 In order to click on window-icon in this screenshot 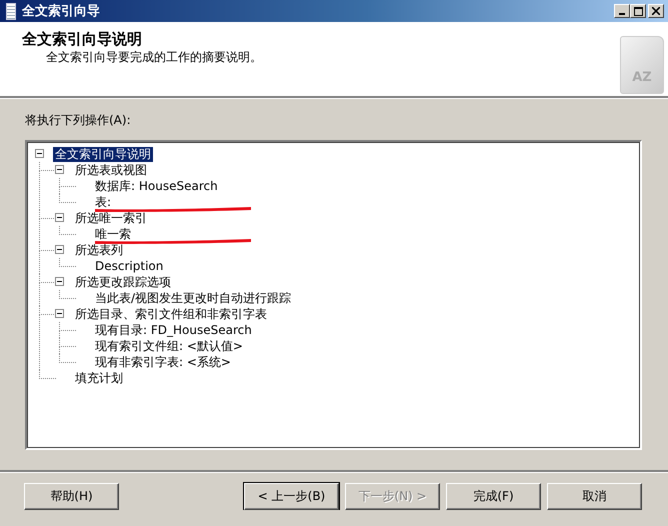, I will do `click(11, 11)`.